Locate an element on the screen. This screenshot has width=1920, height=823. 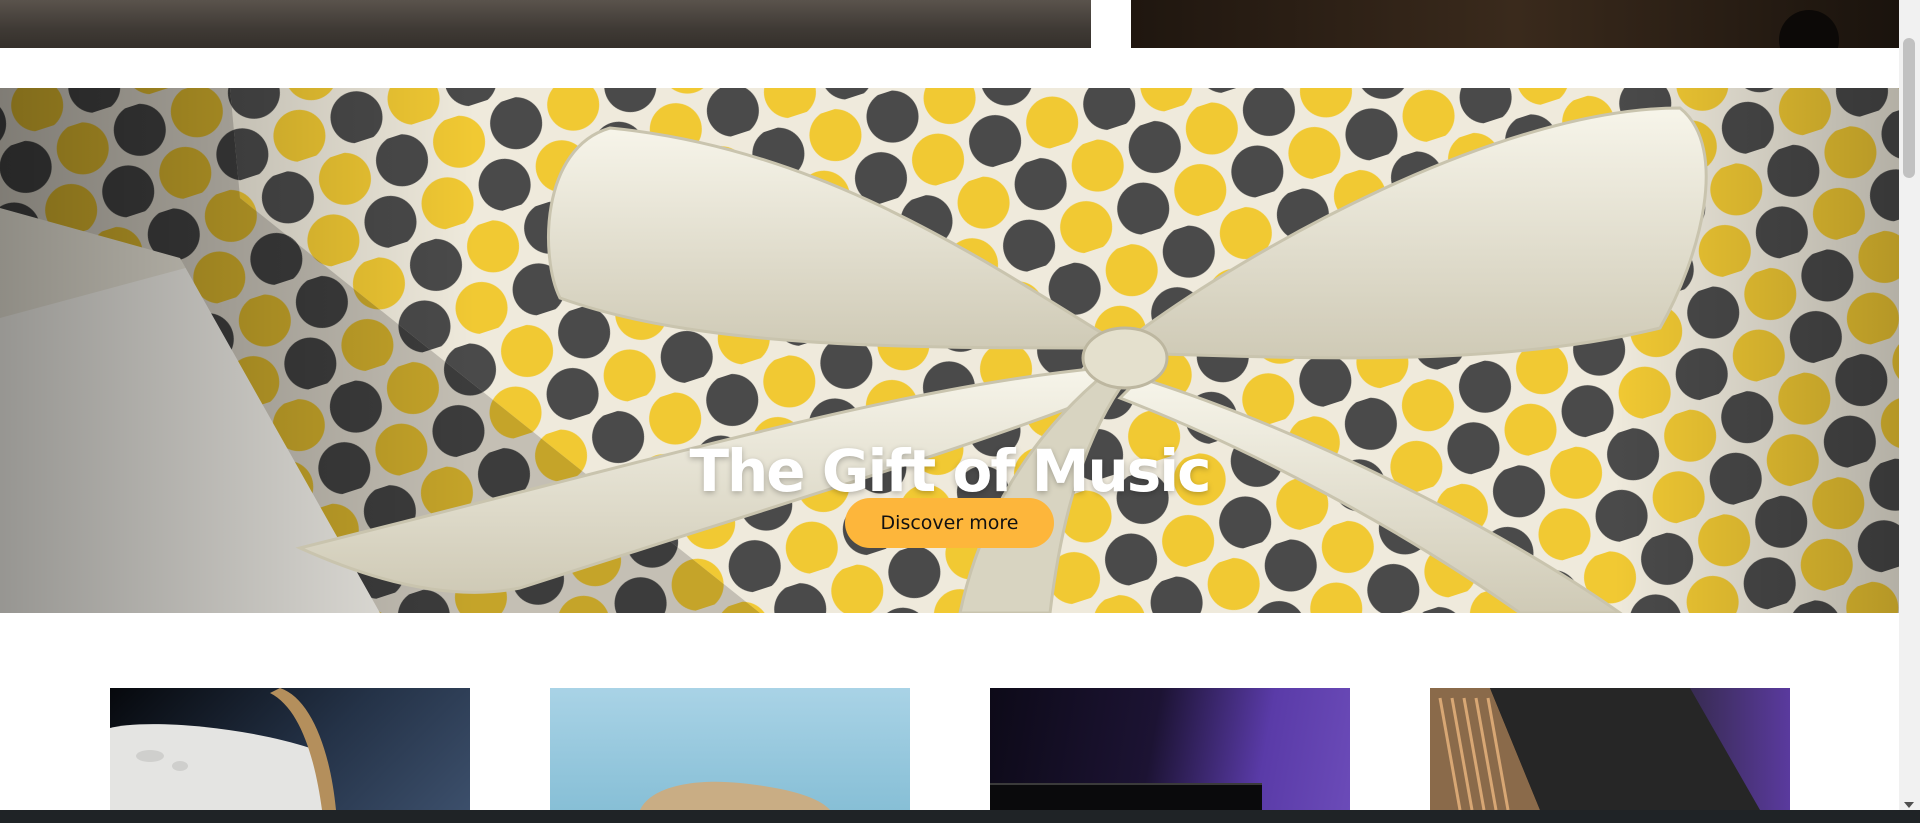
product-card-soundbar is located at coordinates (1610, 749).